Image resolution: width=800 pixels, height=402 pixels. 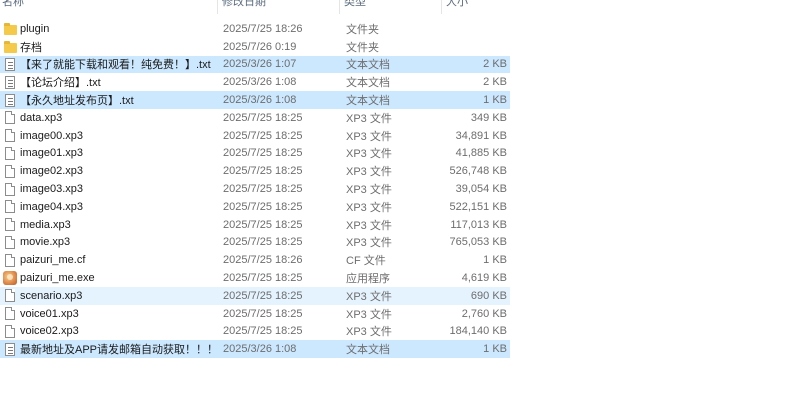 I want to click on file-row: media.xp3 2025/7/25 18:25 XP3 文件 117,013 KB, so click(x=255, y=225).